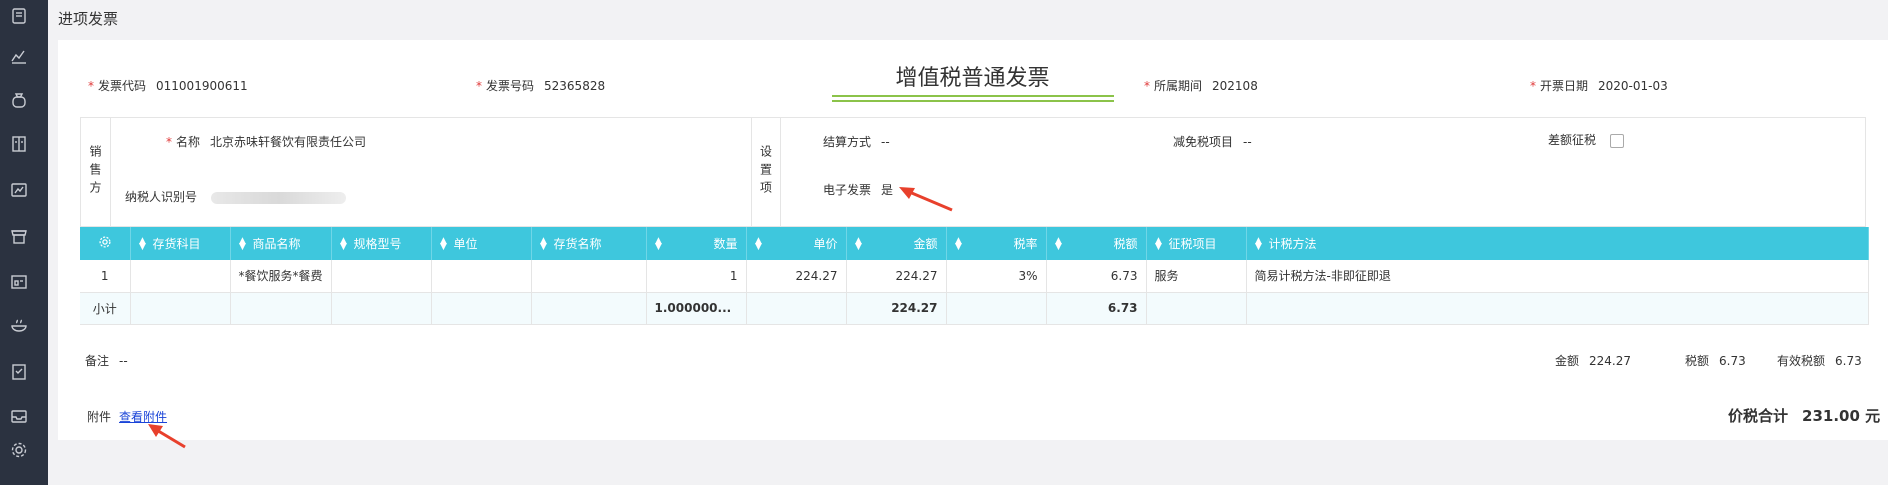  Describe the element at coordinates (19, 56) in the screenshot. I see `chart-icon` at that location.